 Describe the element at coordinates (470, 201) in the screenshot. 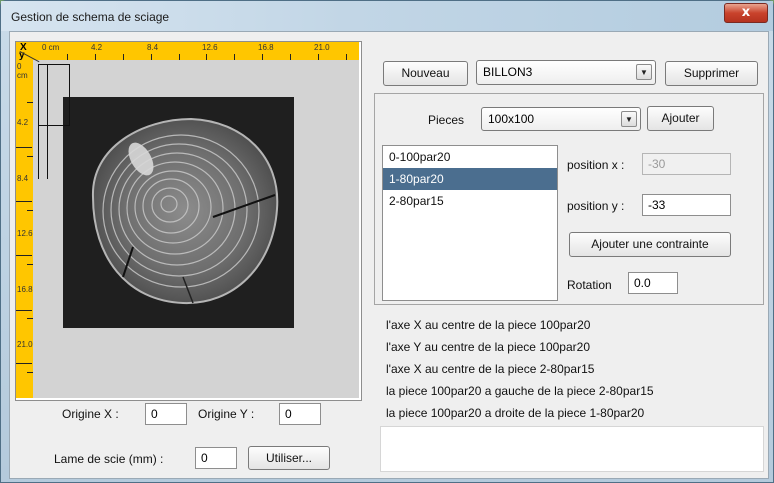

I see `list-item: 2-80par15` at that location.